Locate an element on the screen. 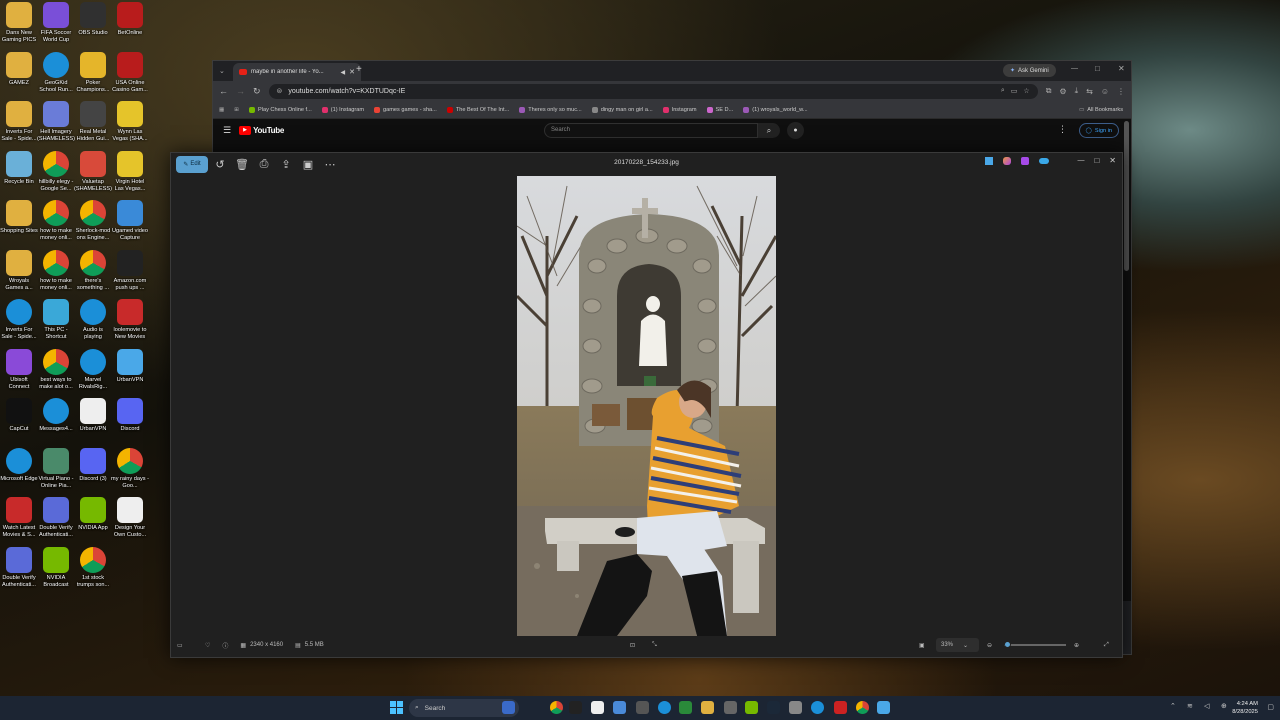  terminal-icon is located at coordinates (685, 707).